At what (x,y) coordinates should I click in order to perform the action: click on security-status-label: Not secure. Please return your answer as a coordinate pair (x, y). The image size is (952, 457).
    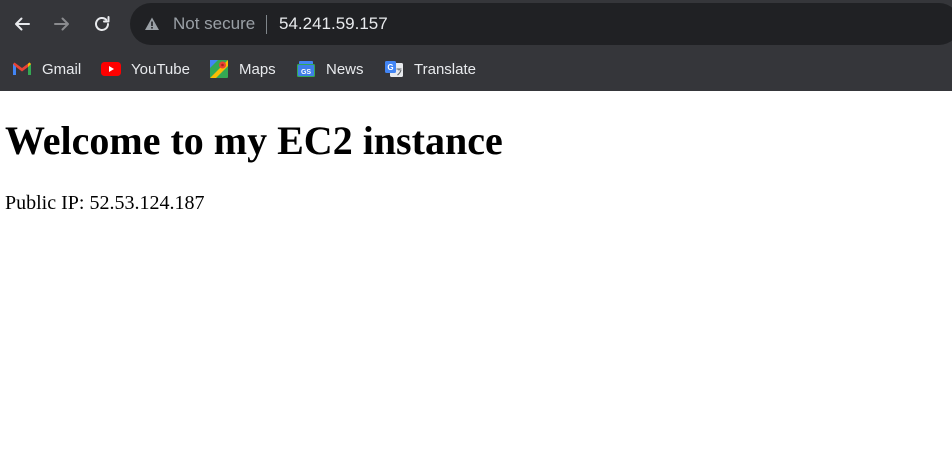
    Looking at the image, I should click on (214, 24).